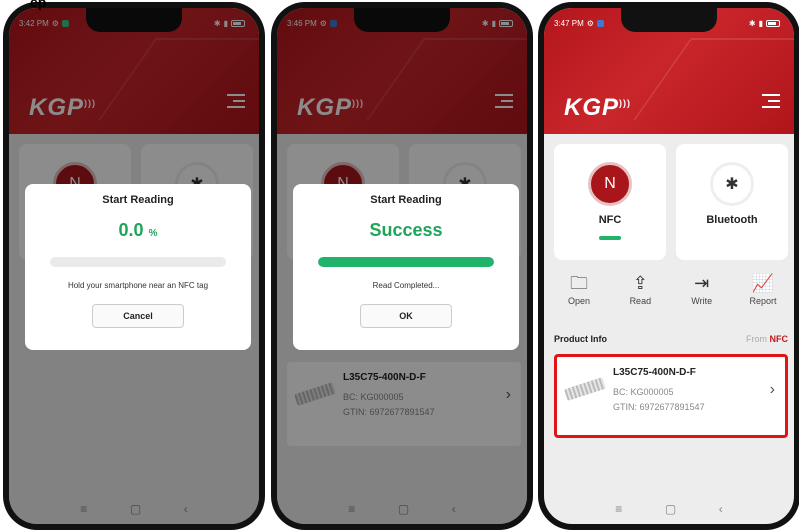 Image resolution: width=799 pixels, height=532 pixels. I want to click on system-nav: ≡ ▢ ‹, so click(669, 509).